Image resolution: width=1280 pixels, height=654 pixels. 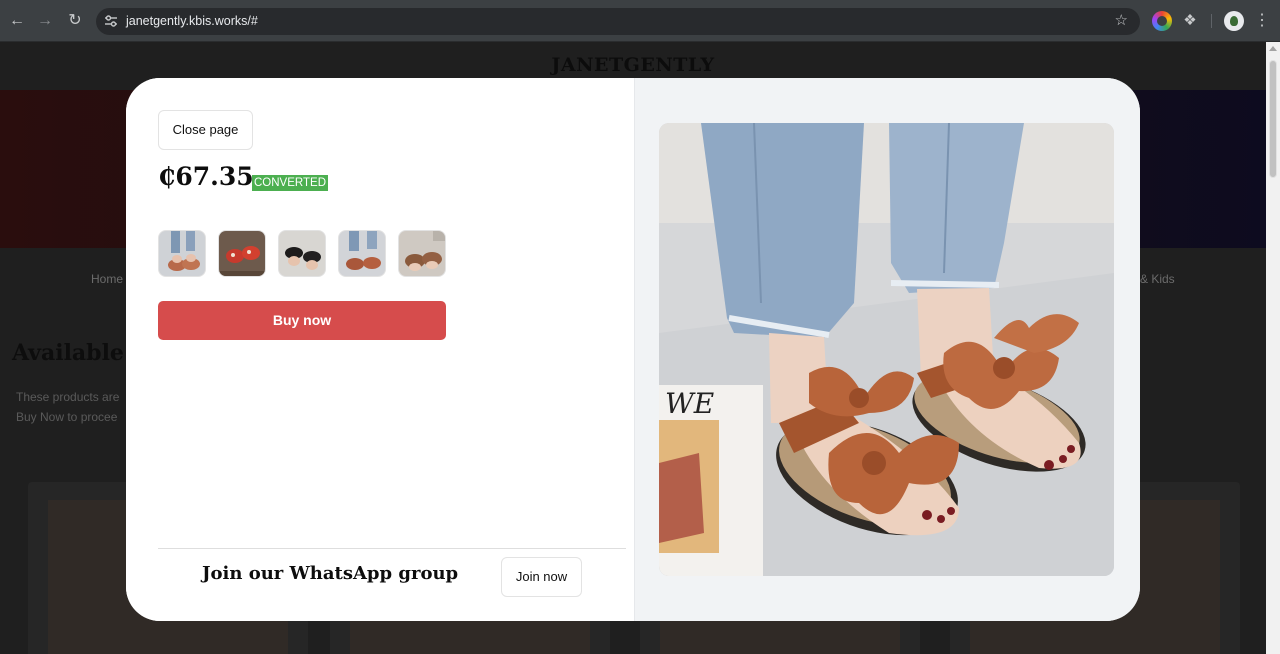 What do you see at coordinates (302, 253) in the screenshot?
I see `thumb-sandal-black` at bounding box center [302, 253].